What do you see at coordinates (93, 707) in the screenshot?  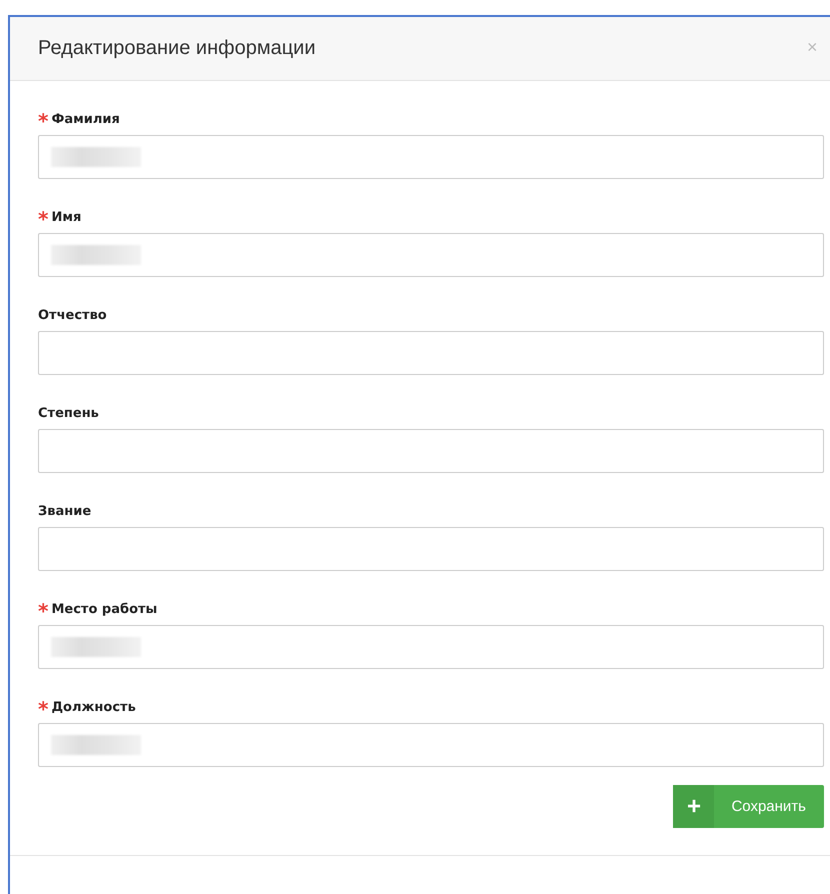 I see `field-label: Должность` at bounding box center [93, 707].